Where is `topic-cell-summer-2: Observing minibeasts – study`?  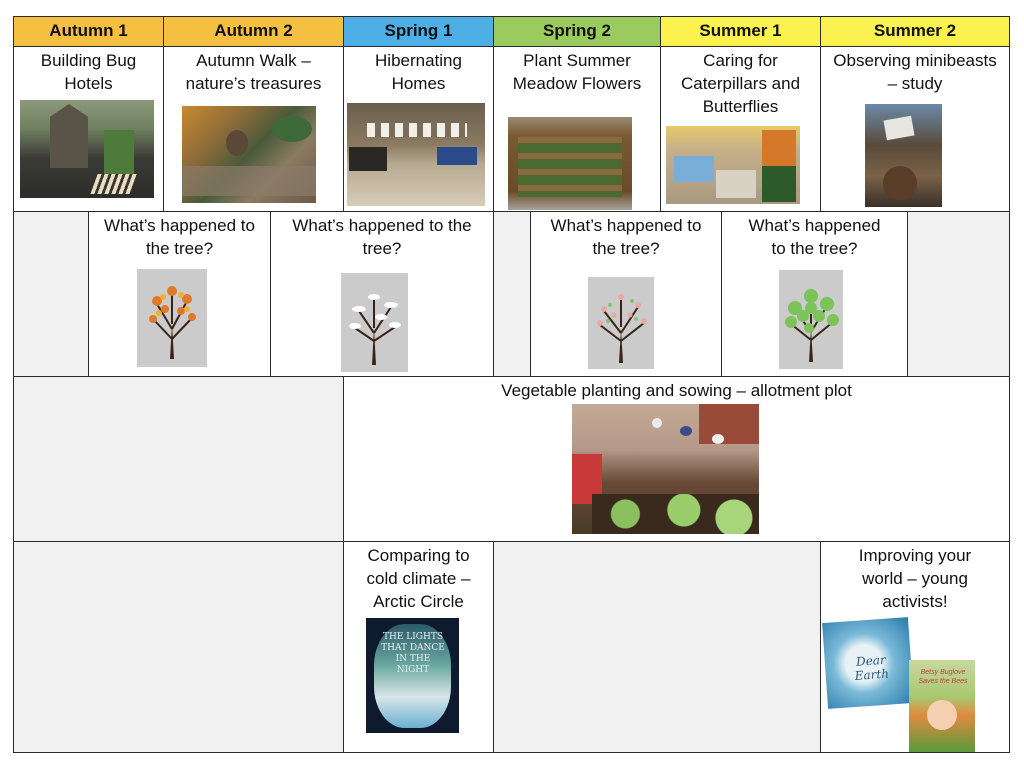 topic-cell-summer-2: Observing minibeasts – study is located at coordinates (915, 129).